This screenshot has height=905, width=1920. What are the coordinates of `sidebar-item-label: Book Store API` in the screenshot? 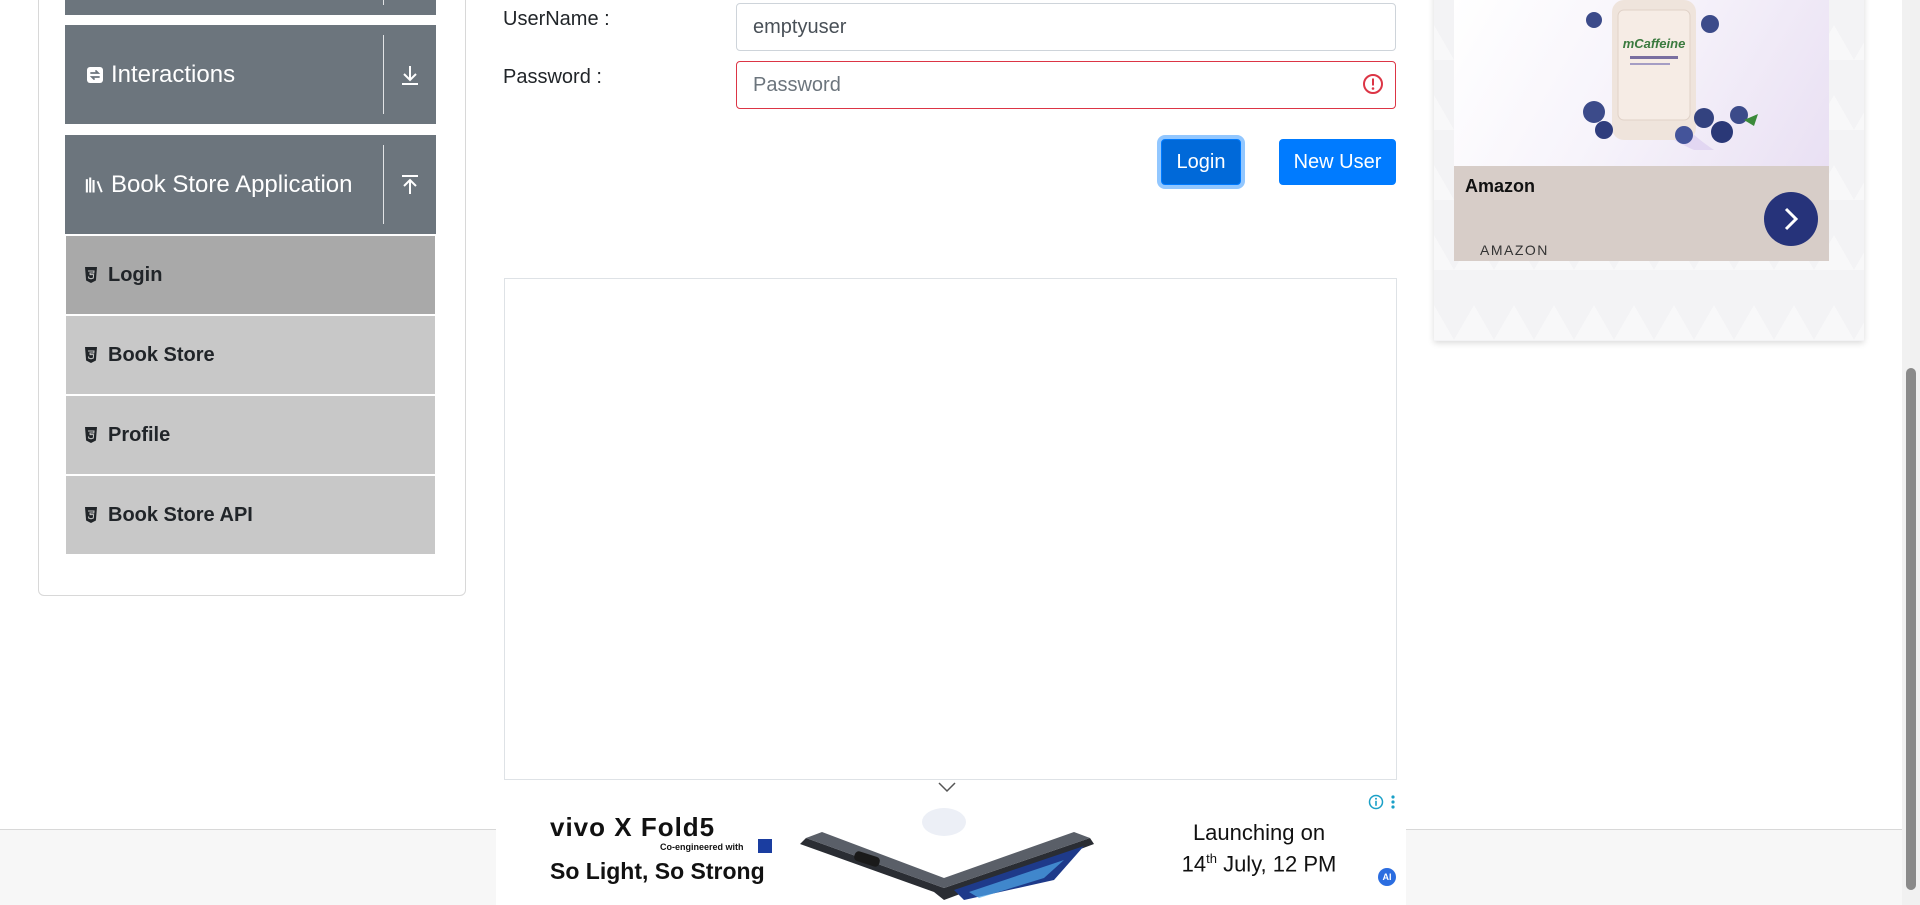 It's located at (180, 514).